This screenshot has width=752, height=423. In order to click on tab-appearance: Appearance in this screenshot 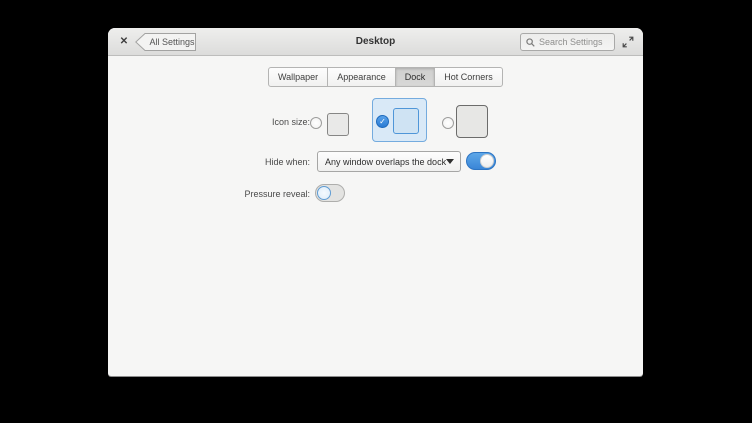, I will do `click(361, 77)`.